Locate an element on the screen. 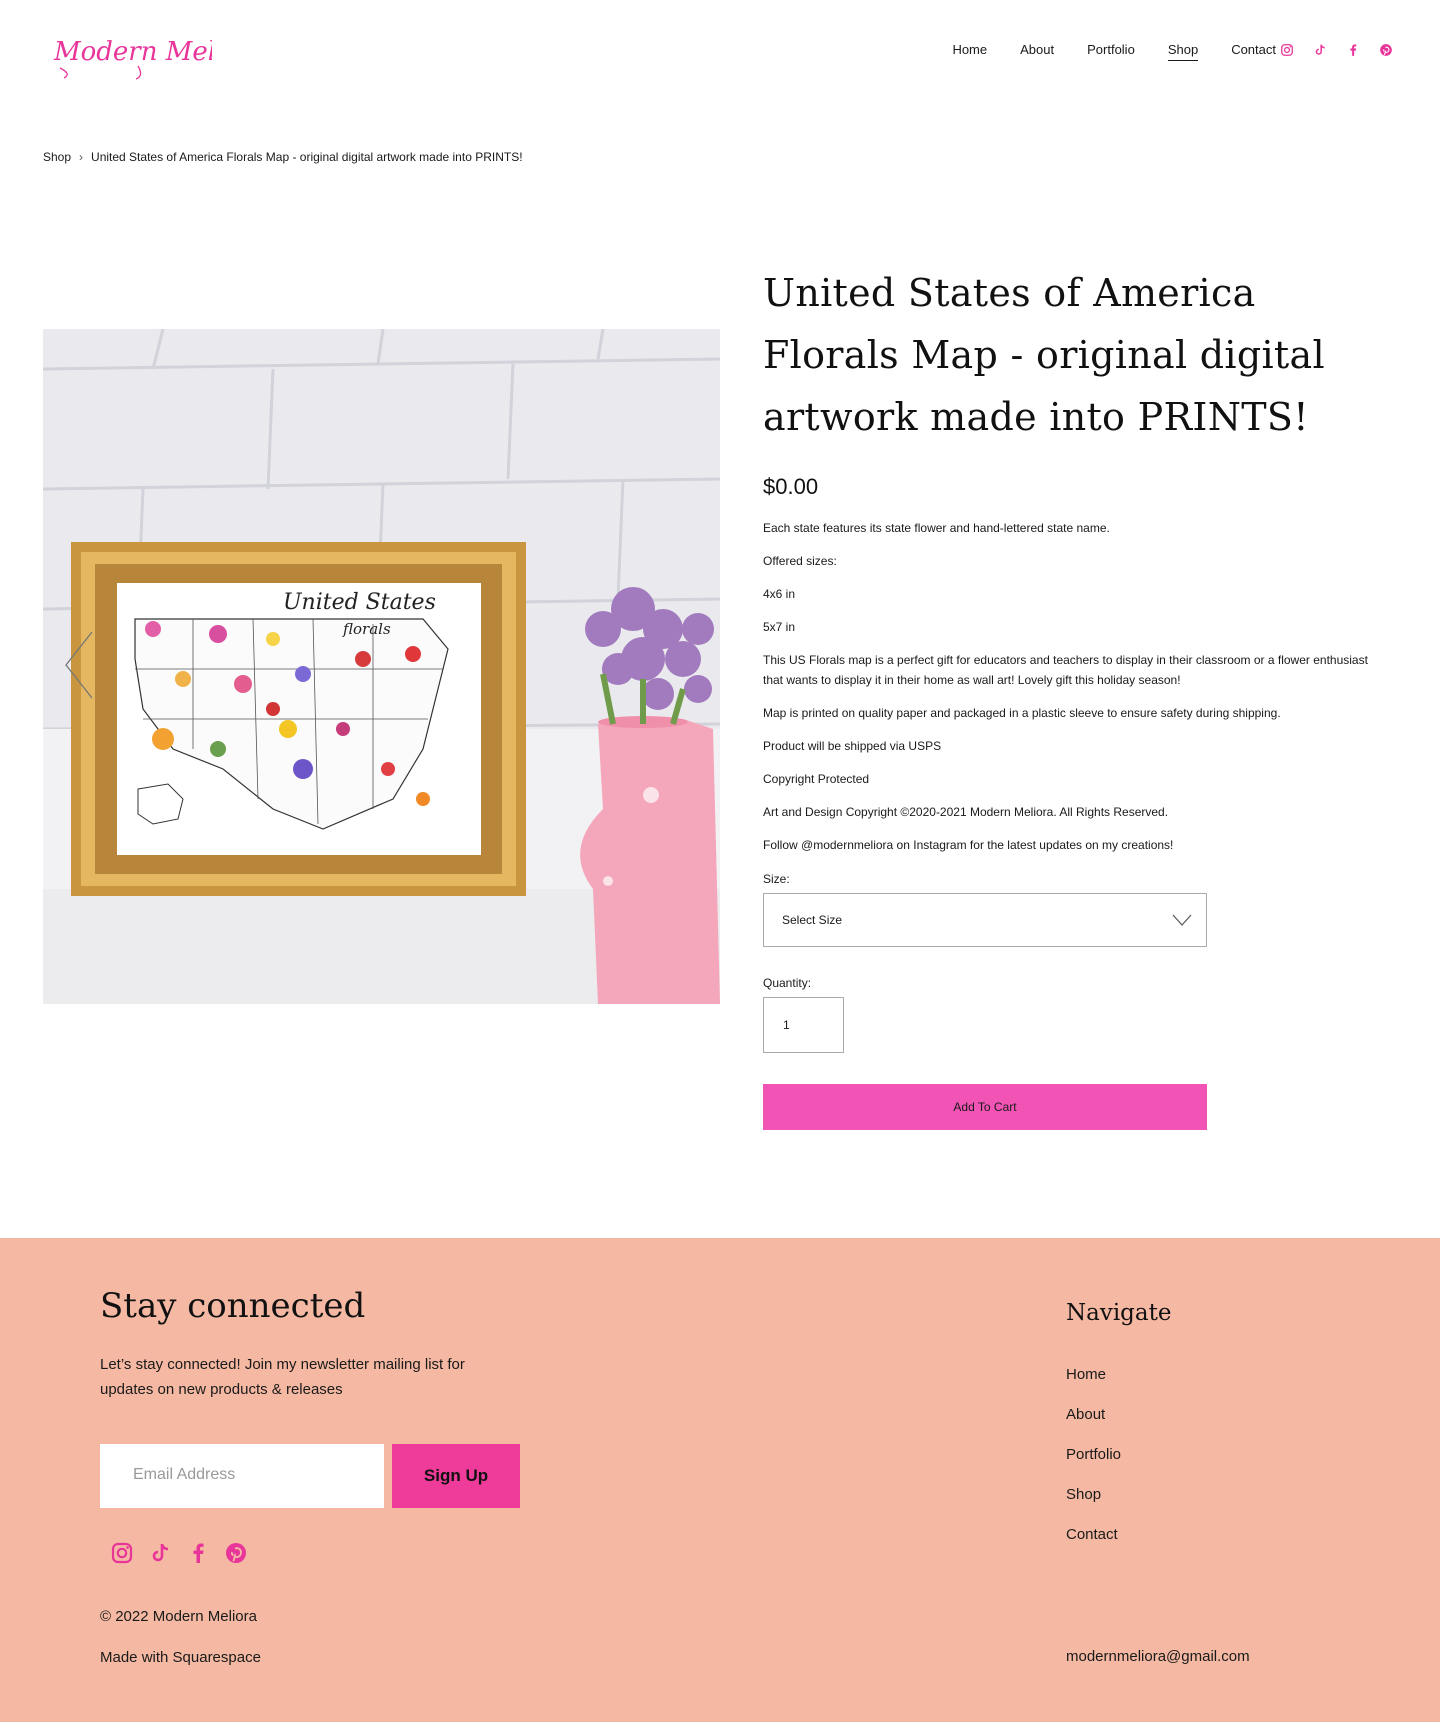  main-nav: Home About Portfolio Shop Contact is located at coordinates (1097, 51).